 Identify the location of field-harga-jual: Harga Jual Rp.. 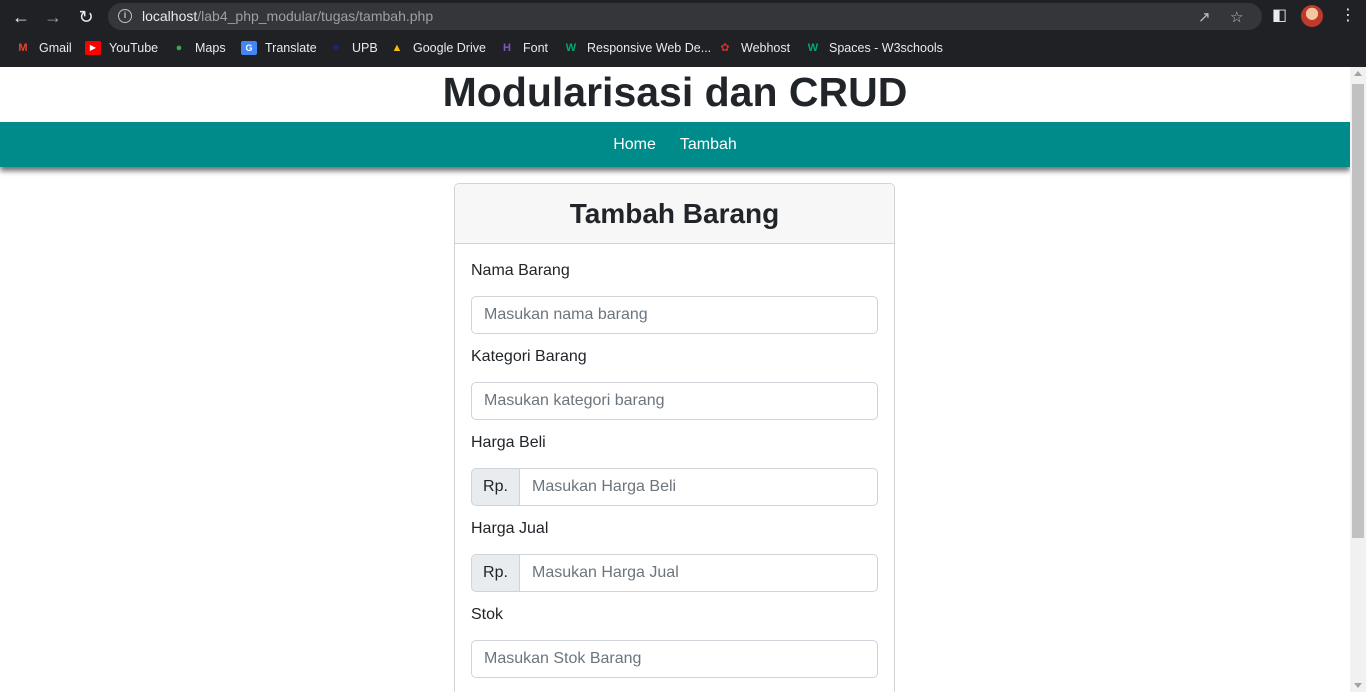
(674, 556).